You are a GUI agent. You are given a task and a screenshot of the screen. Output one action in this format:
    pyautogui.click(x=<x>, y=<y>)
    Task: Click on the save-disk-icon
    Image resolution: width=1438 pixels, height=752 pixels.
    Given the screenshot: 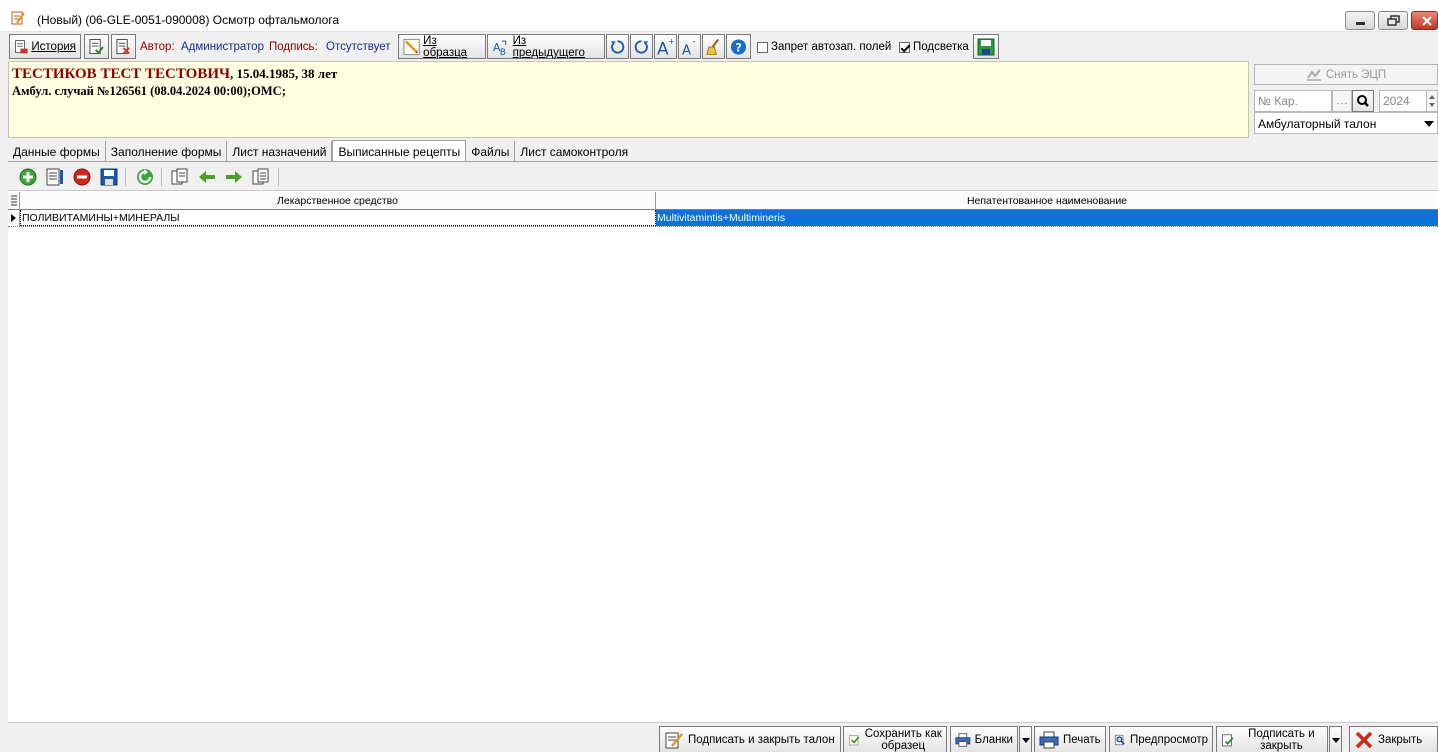 What is the action you would take?
    pyautogui.click(x=986, y=46)
    